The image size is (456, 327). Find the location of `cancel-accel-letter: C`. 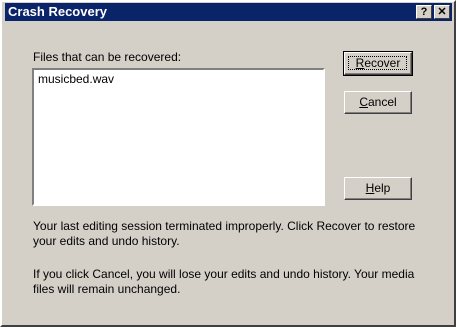

cancel-accel-letter: C is located at coordinates (363, 102).